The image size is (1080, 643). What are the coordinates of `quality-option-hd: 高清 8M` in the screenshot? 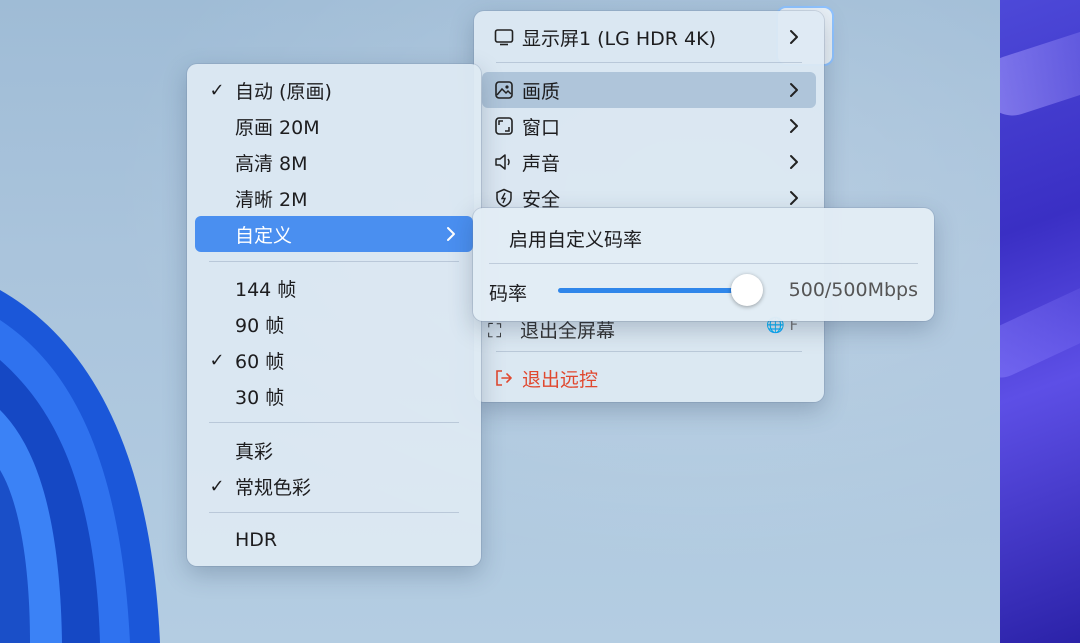 It's located at (334, 162).